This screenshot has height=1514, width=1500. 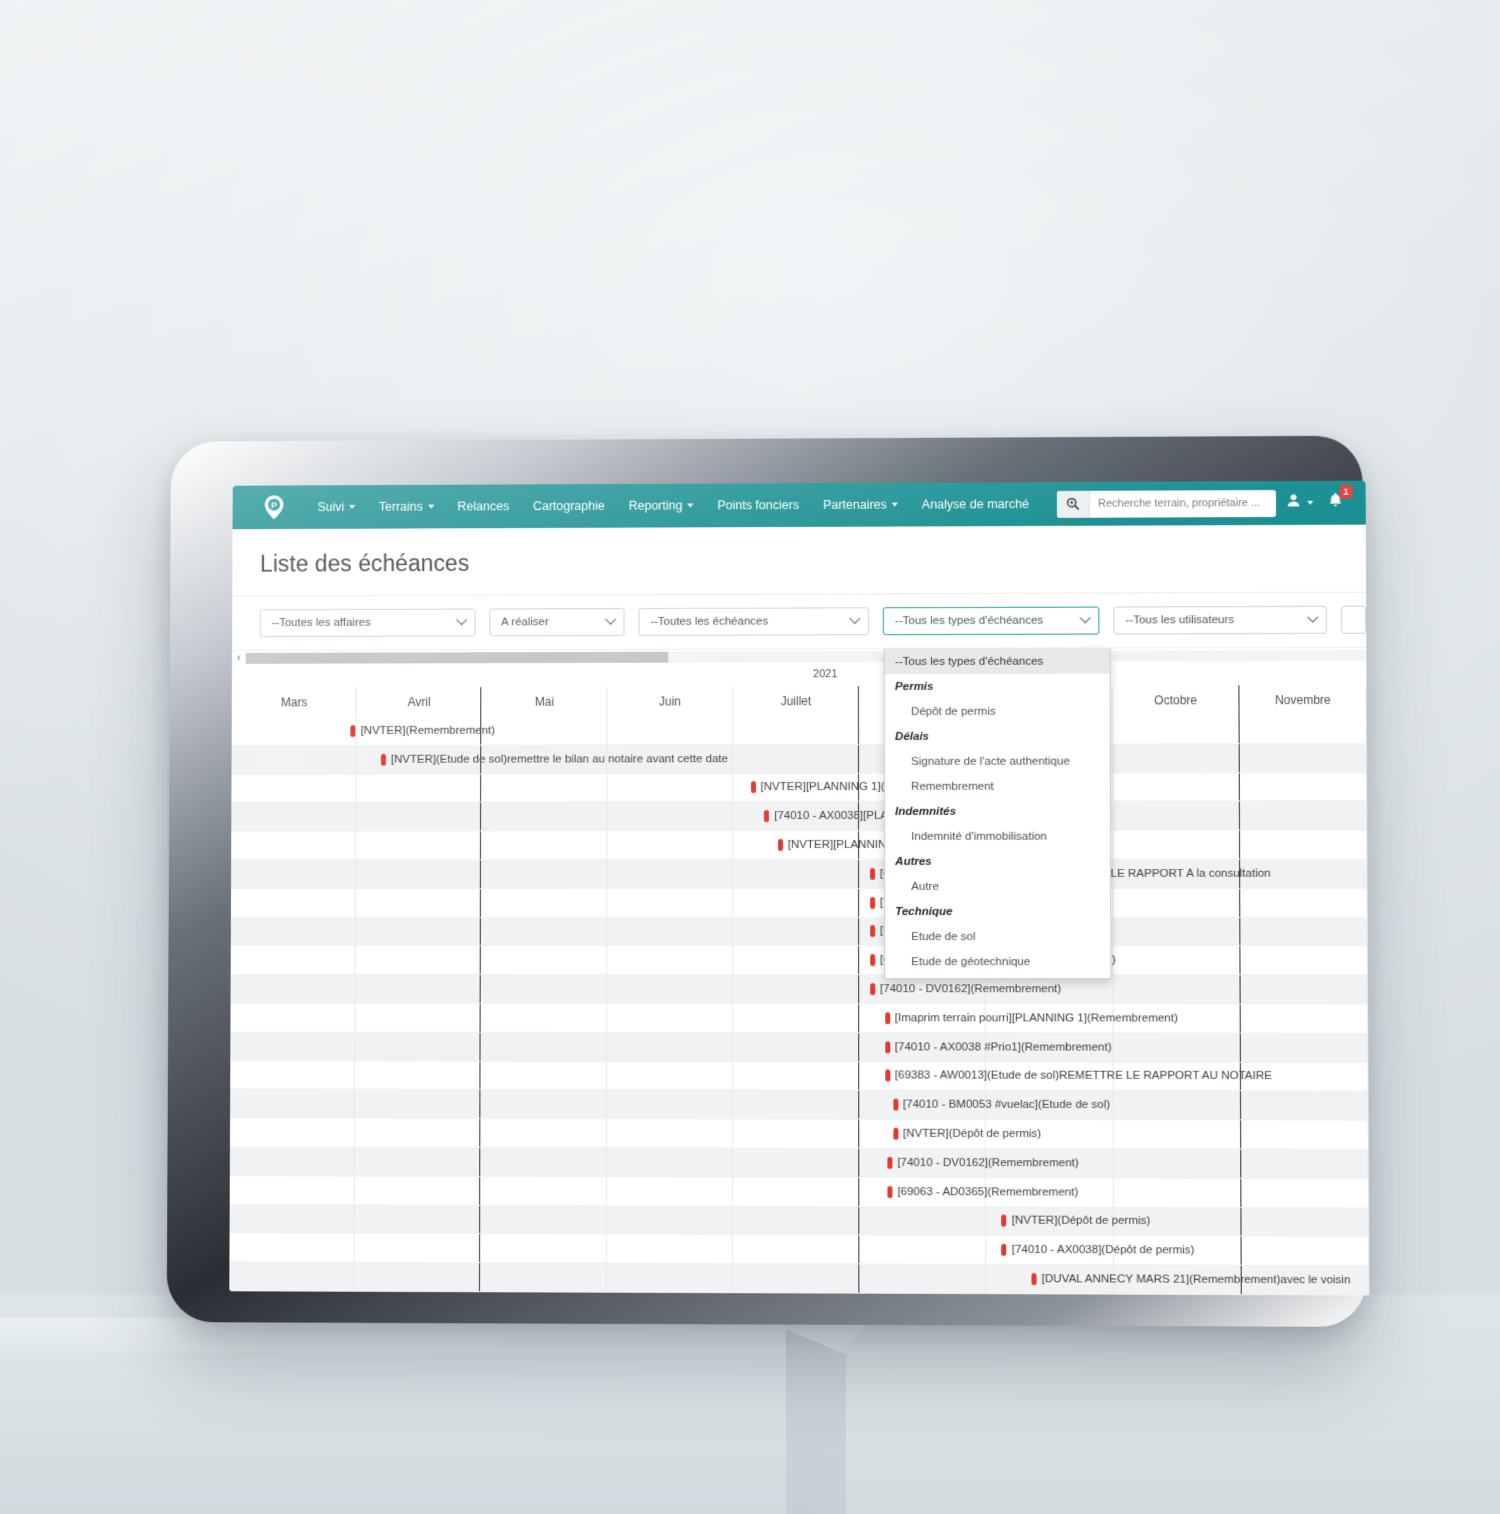 I want to click on nav-label: Partenaires, so click(x=854, y=504).